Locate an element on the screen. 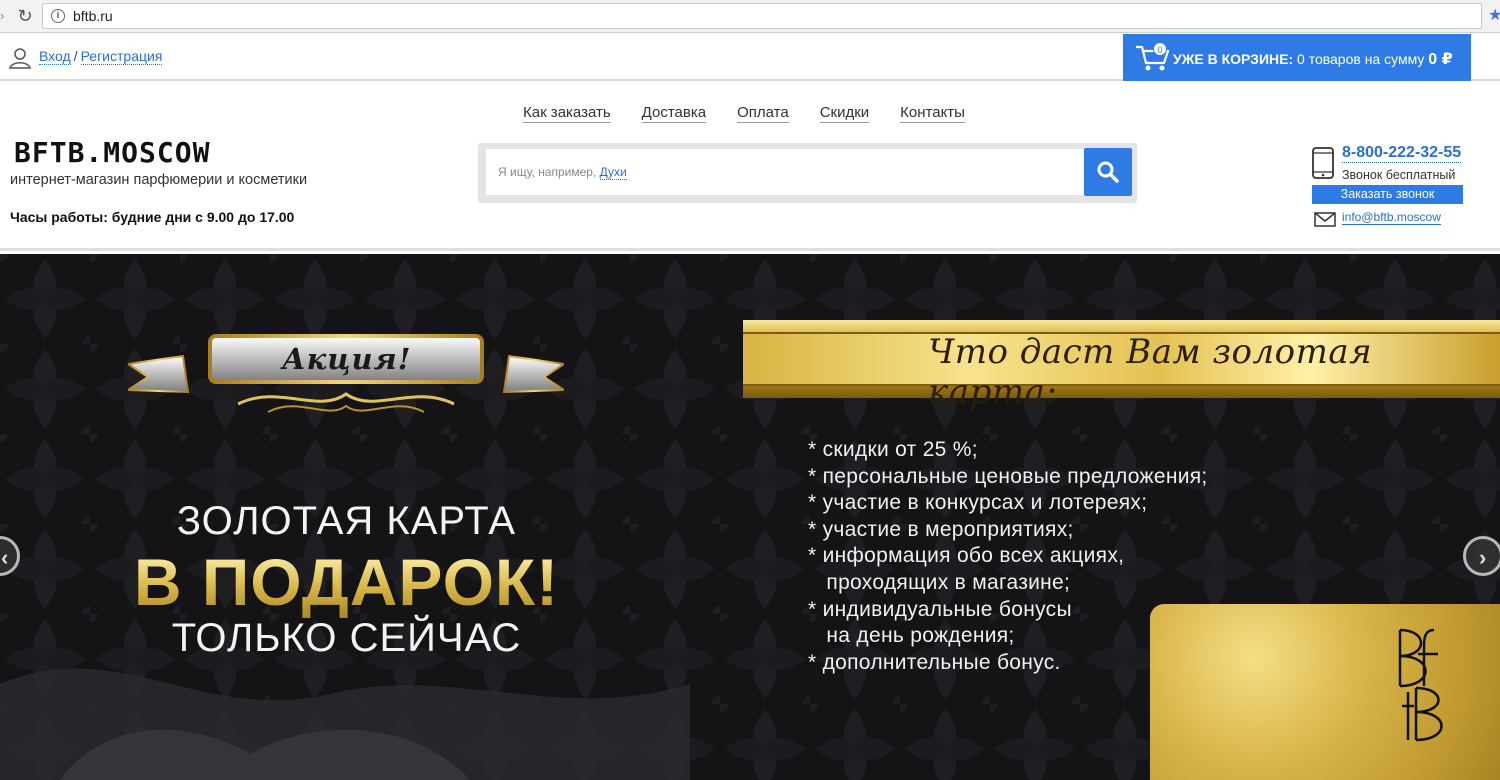  gold-card-title: Что даст Вам золотая карта: is located at coordinates (1150, 372).